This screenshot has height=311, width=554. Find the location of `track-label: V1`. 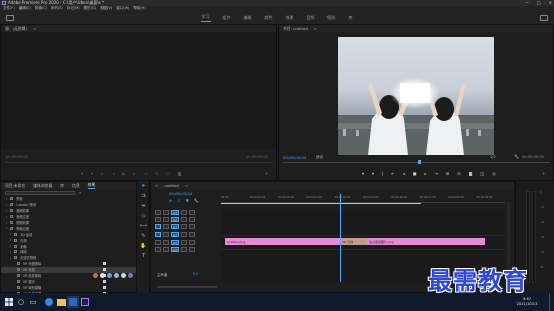

track-label: V1 is located at coordinates (175, 226).